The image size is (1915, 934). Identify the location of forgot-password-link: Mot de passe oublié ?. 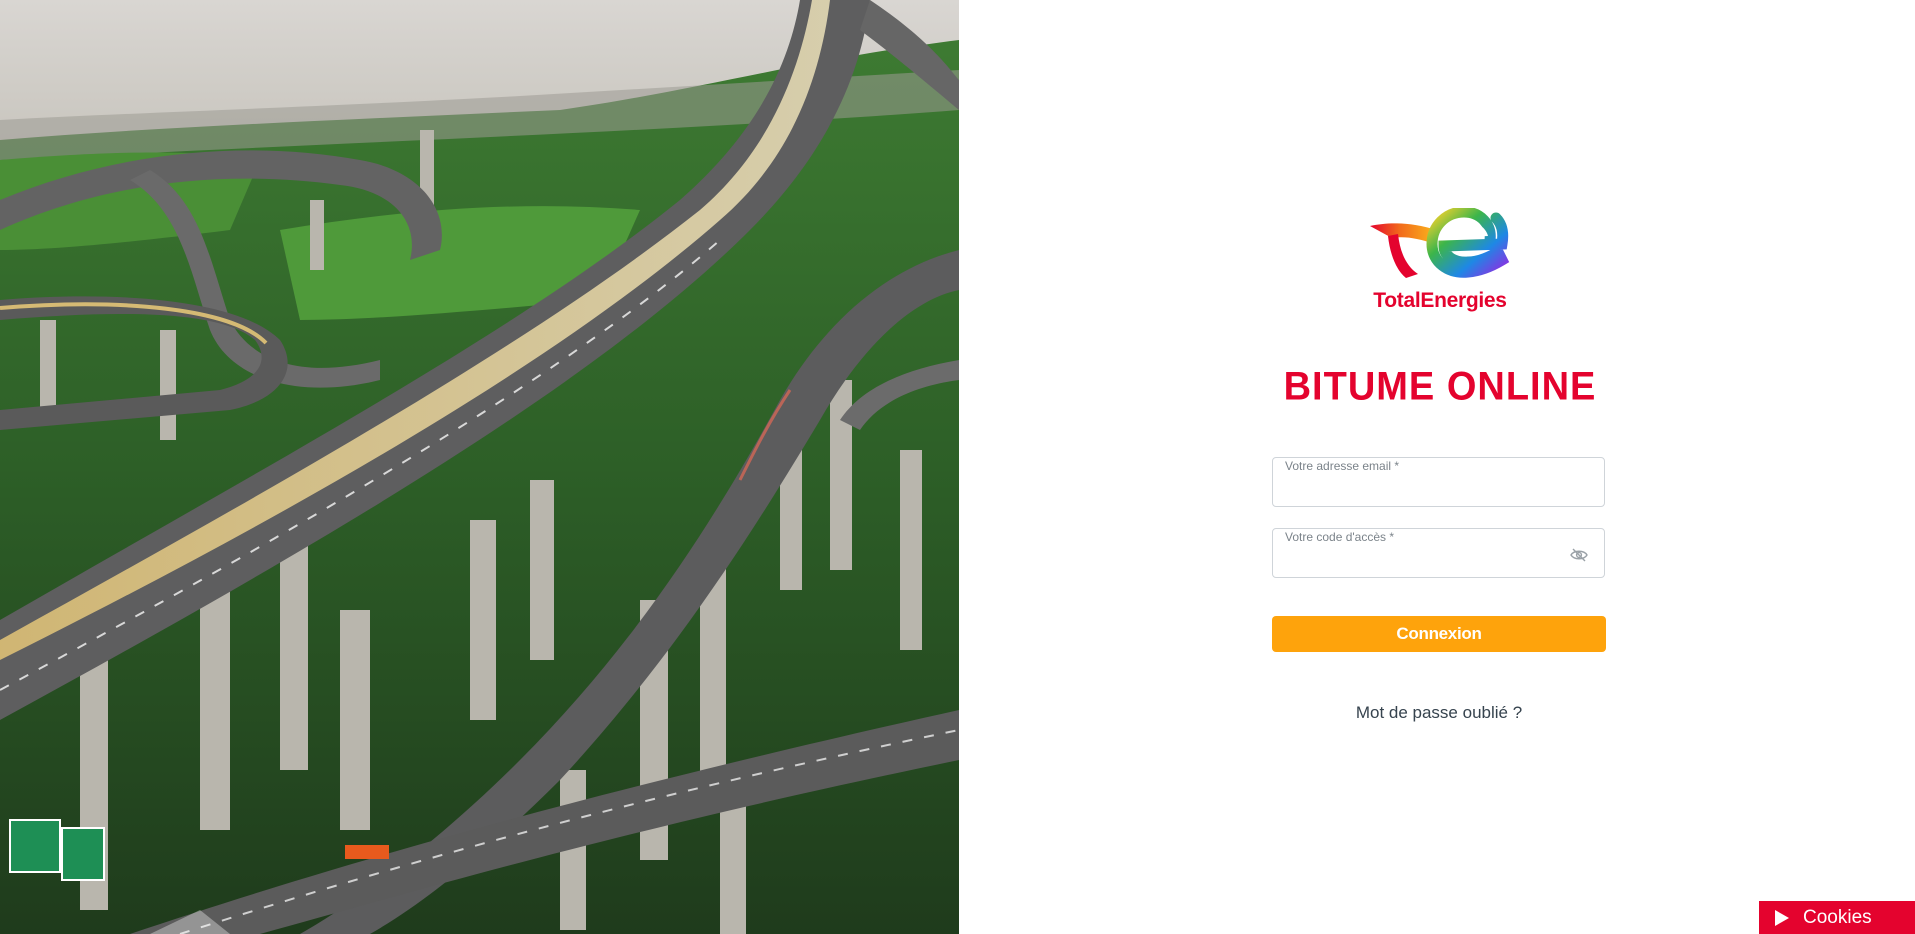
(1439, 713).